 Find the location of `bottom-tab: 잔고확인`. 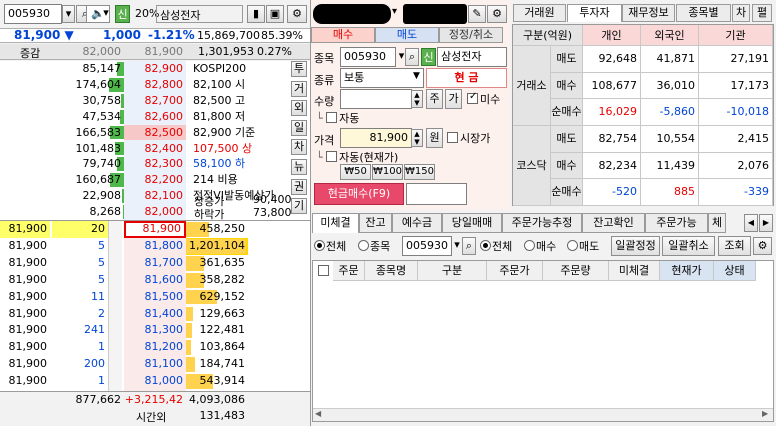

bottom-tab: 잔고확인 is located at coordinates (613, 223).